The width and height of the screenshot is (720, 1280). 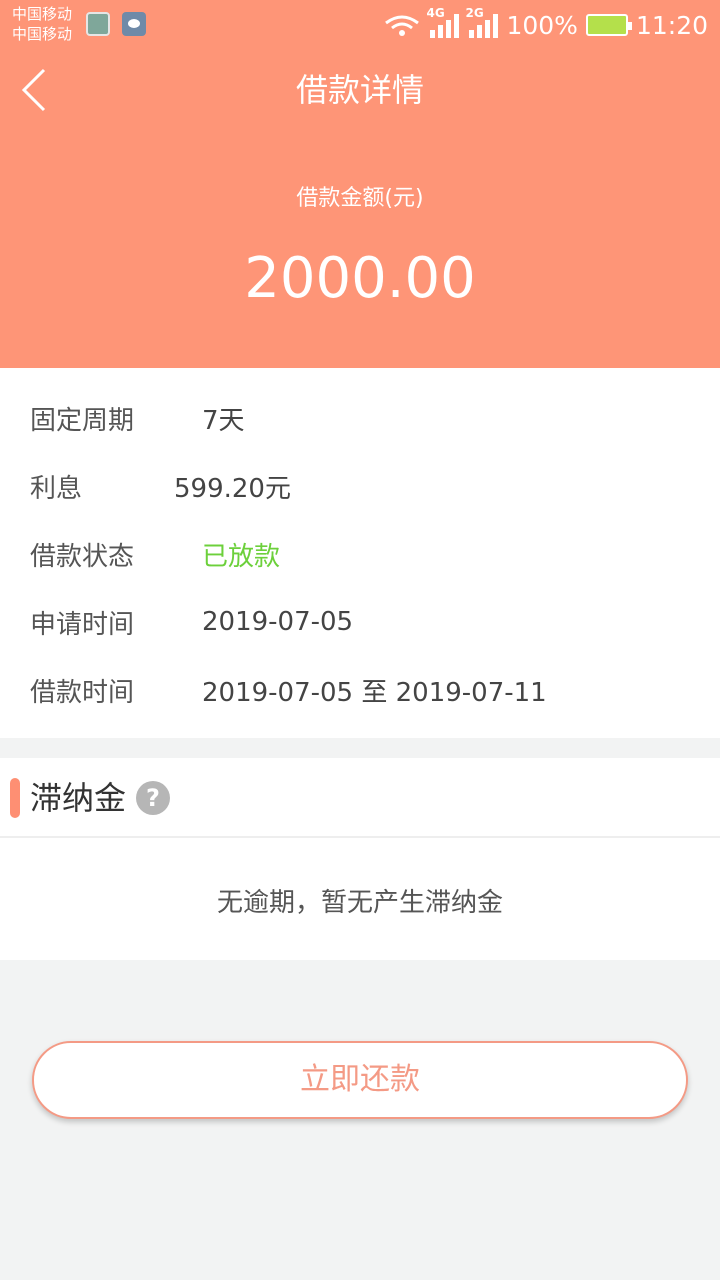 What do you see at coordinates (42, 34) in the screenshot?
I see `carrier-2: 中国移动` at bounding box center [42, 34].